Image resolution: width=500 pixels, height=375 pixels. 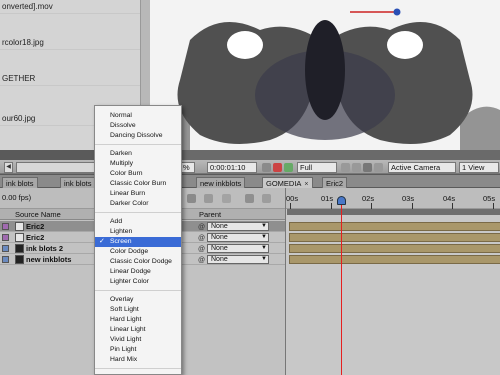 What do you see at coordinates (17, 197) in the screenshot?
I see `fps-display: 0.00 fps)` at bounding box center [17, 197].